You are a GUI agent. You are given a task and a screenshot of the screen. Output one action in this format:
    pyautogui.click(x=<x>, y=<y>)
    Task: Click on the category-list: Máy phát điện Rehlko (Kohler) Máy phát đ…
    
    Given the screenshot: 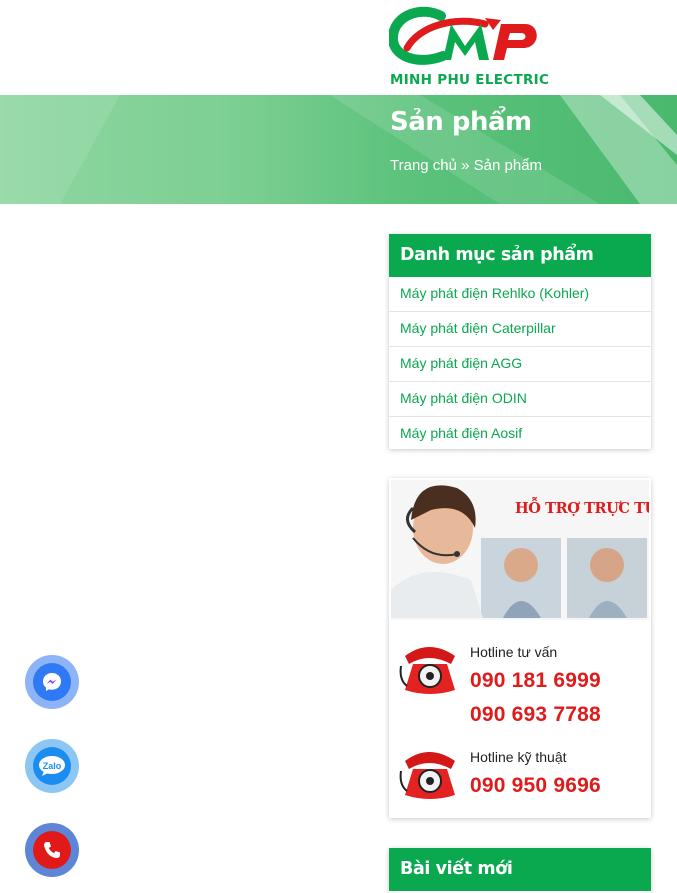 What is the action you would take?
    pyautogui.click(x=520, y=364)
    